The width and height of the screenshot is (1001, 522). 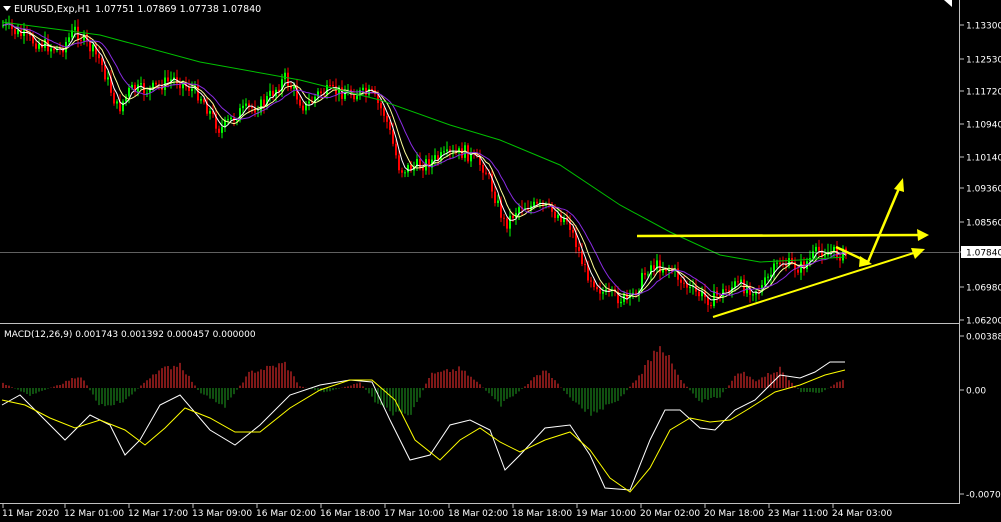 What do you see at coordinates (178, 9) in the screenshot?
I see `ohlc-values: 1.07751 1.07869 1.07738 1.07840` at bounding box center [178, 9].